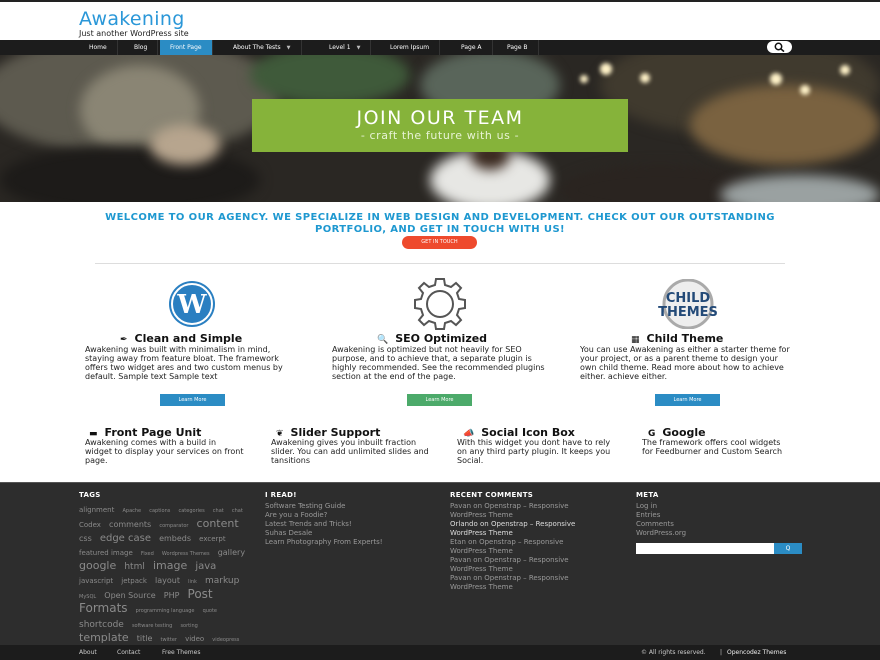 The height and width of the screenshot is (660, 880). Describe the element at coordinates (130, 524) in the screenshot. I see `tag-link: comments` at that location.